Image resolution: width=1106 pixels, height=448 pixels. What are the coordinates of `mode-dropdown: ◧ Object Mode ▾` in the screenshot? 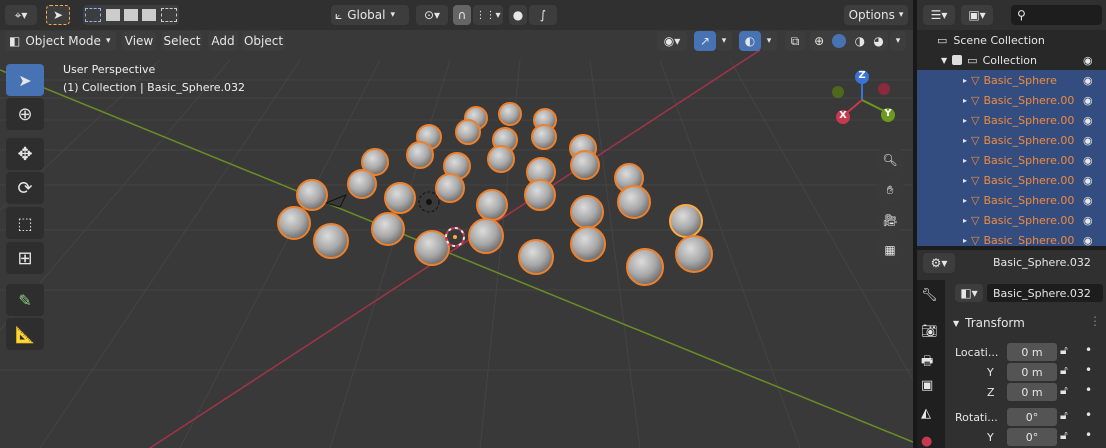 It's located at (60, 41).